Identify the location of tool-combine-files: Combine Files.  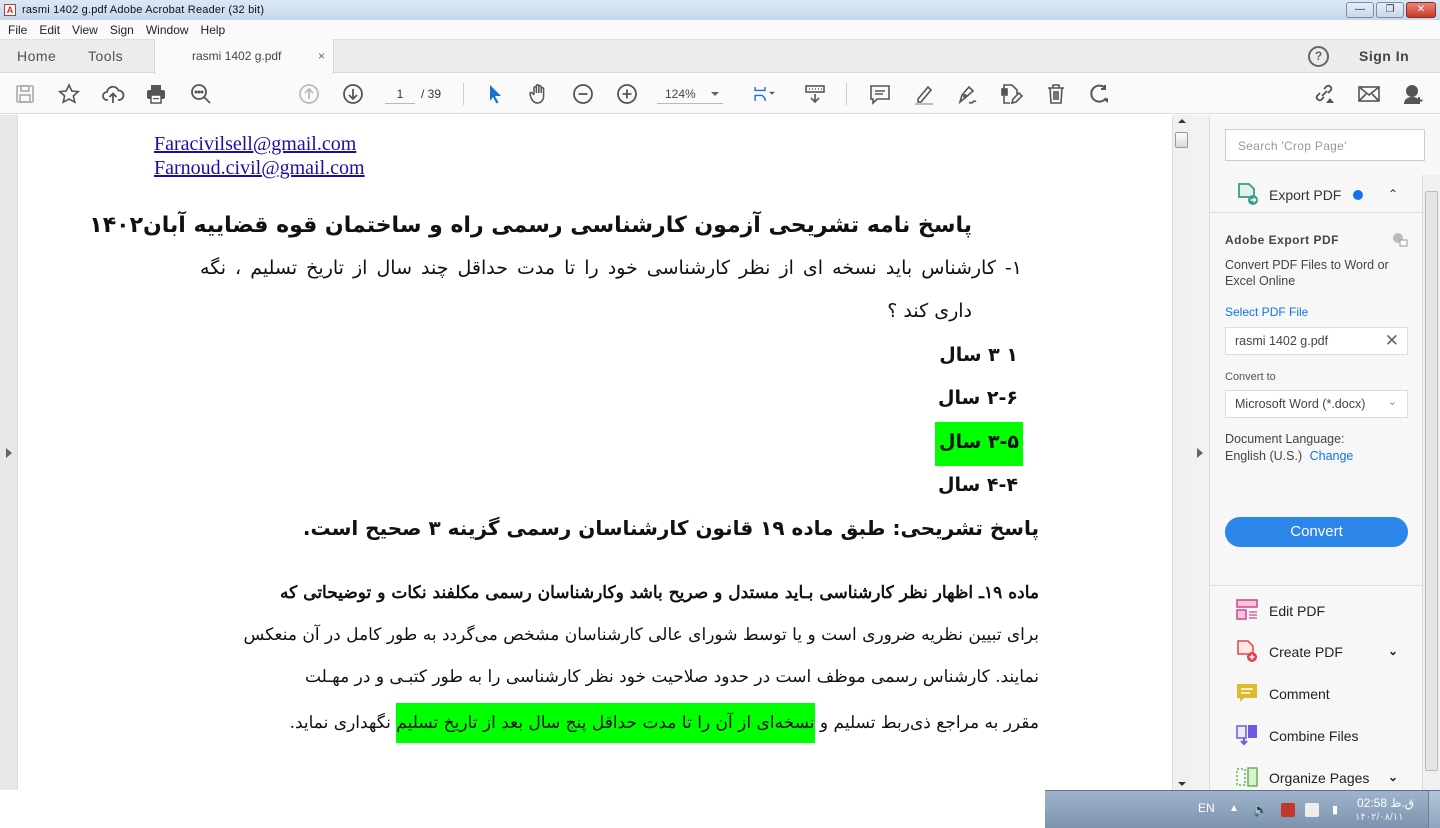
(1316, 736).